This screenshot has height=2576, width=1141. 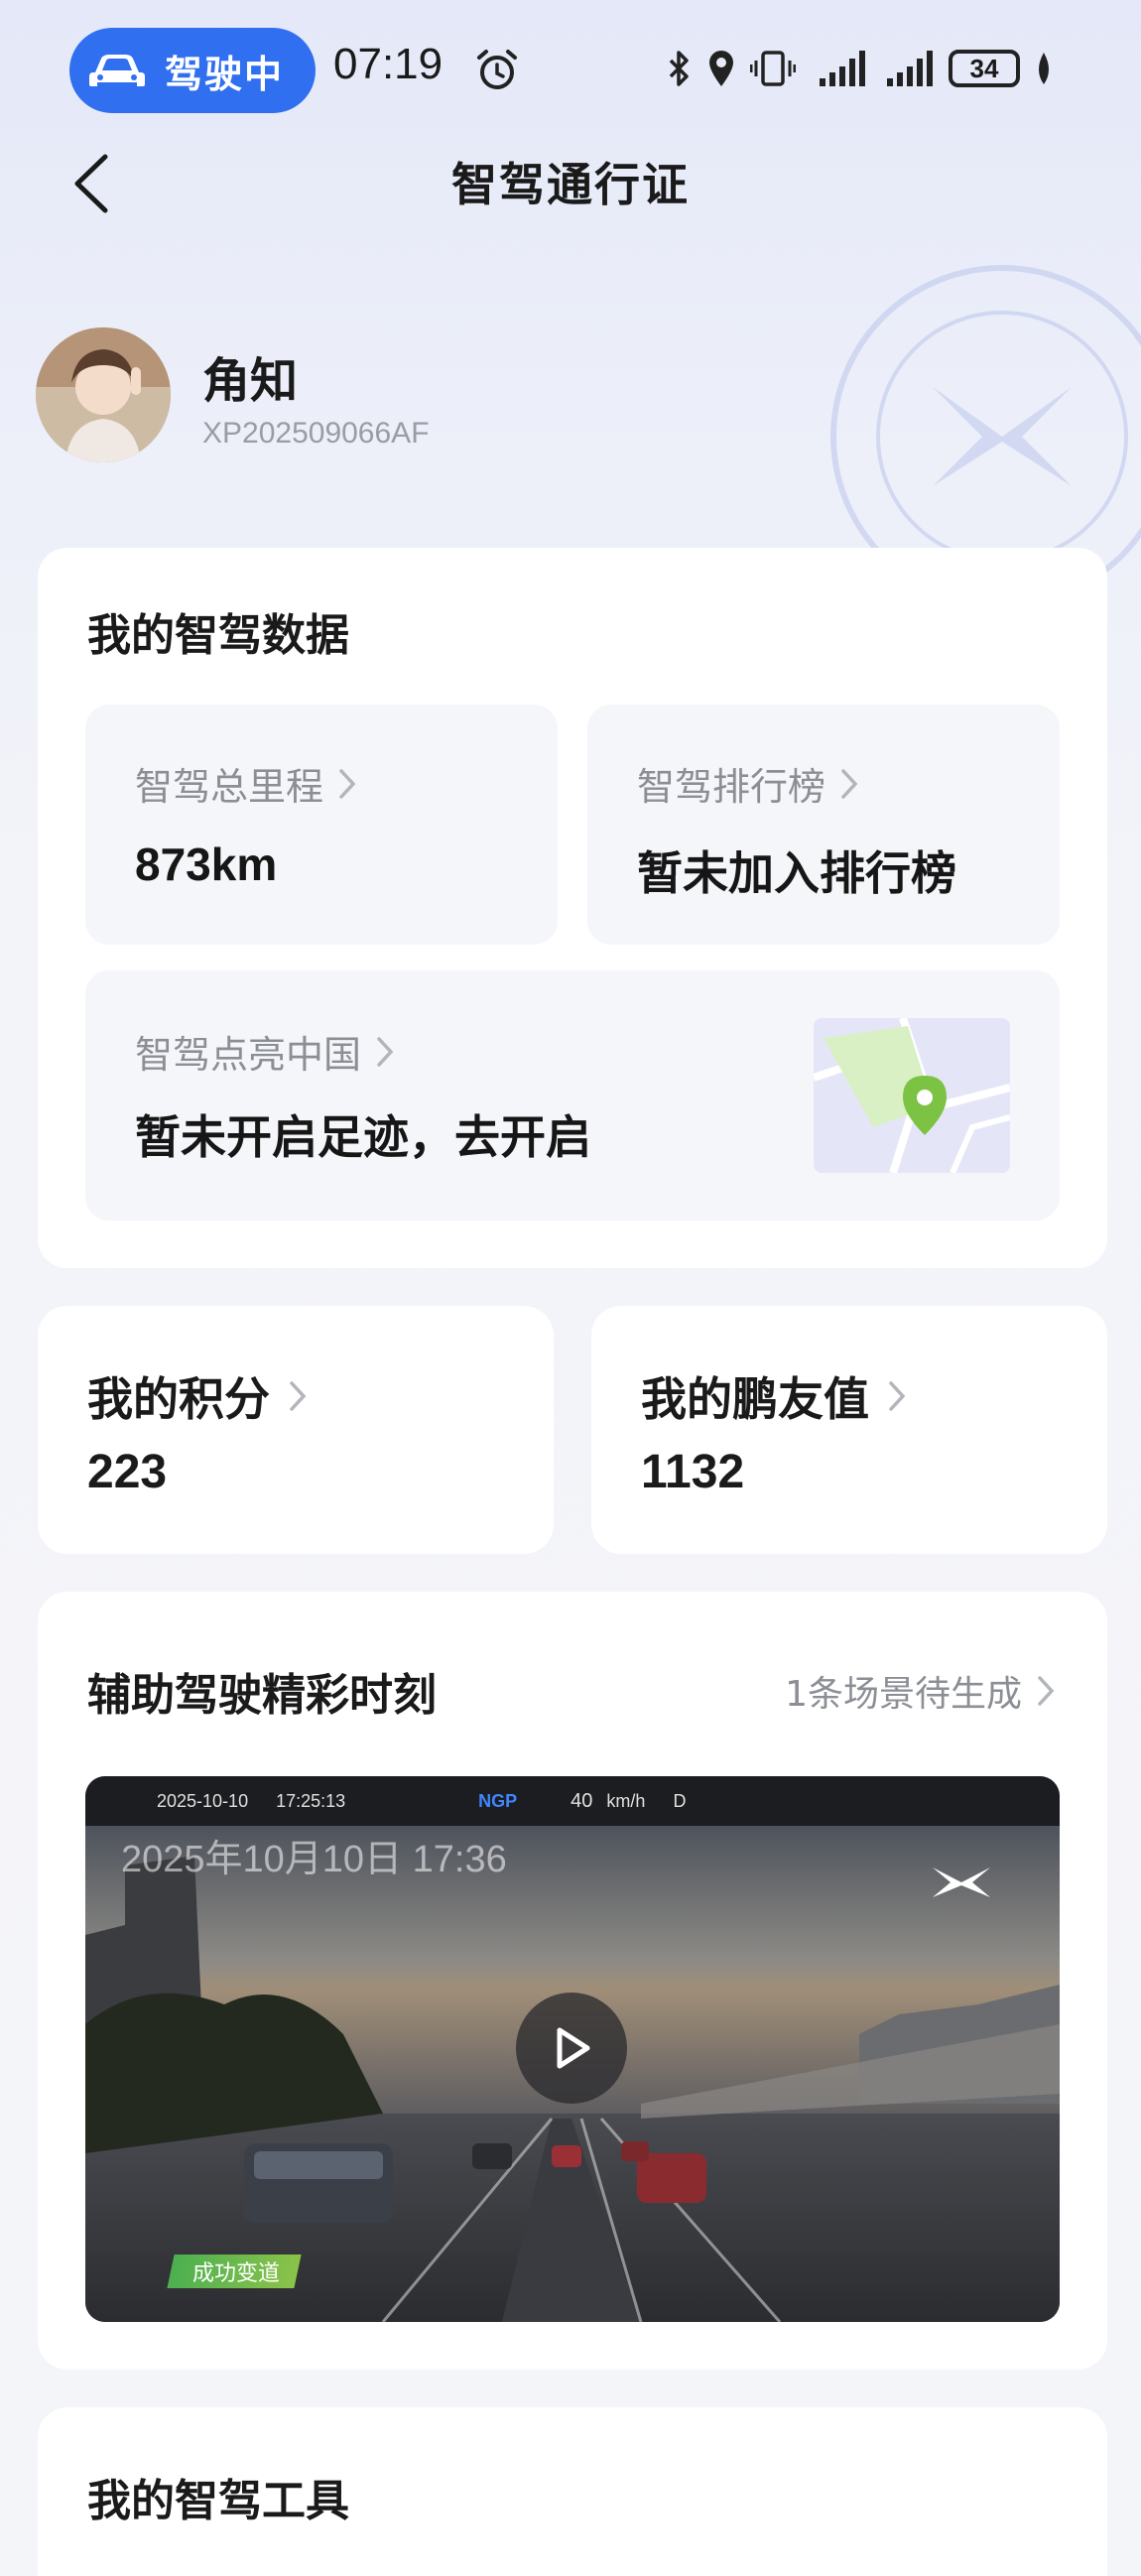 I want to click on light-up-china-label-row: 智驾点亮中国, so click(x=265, y=1051).